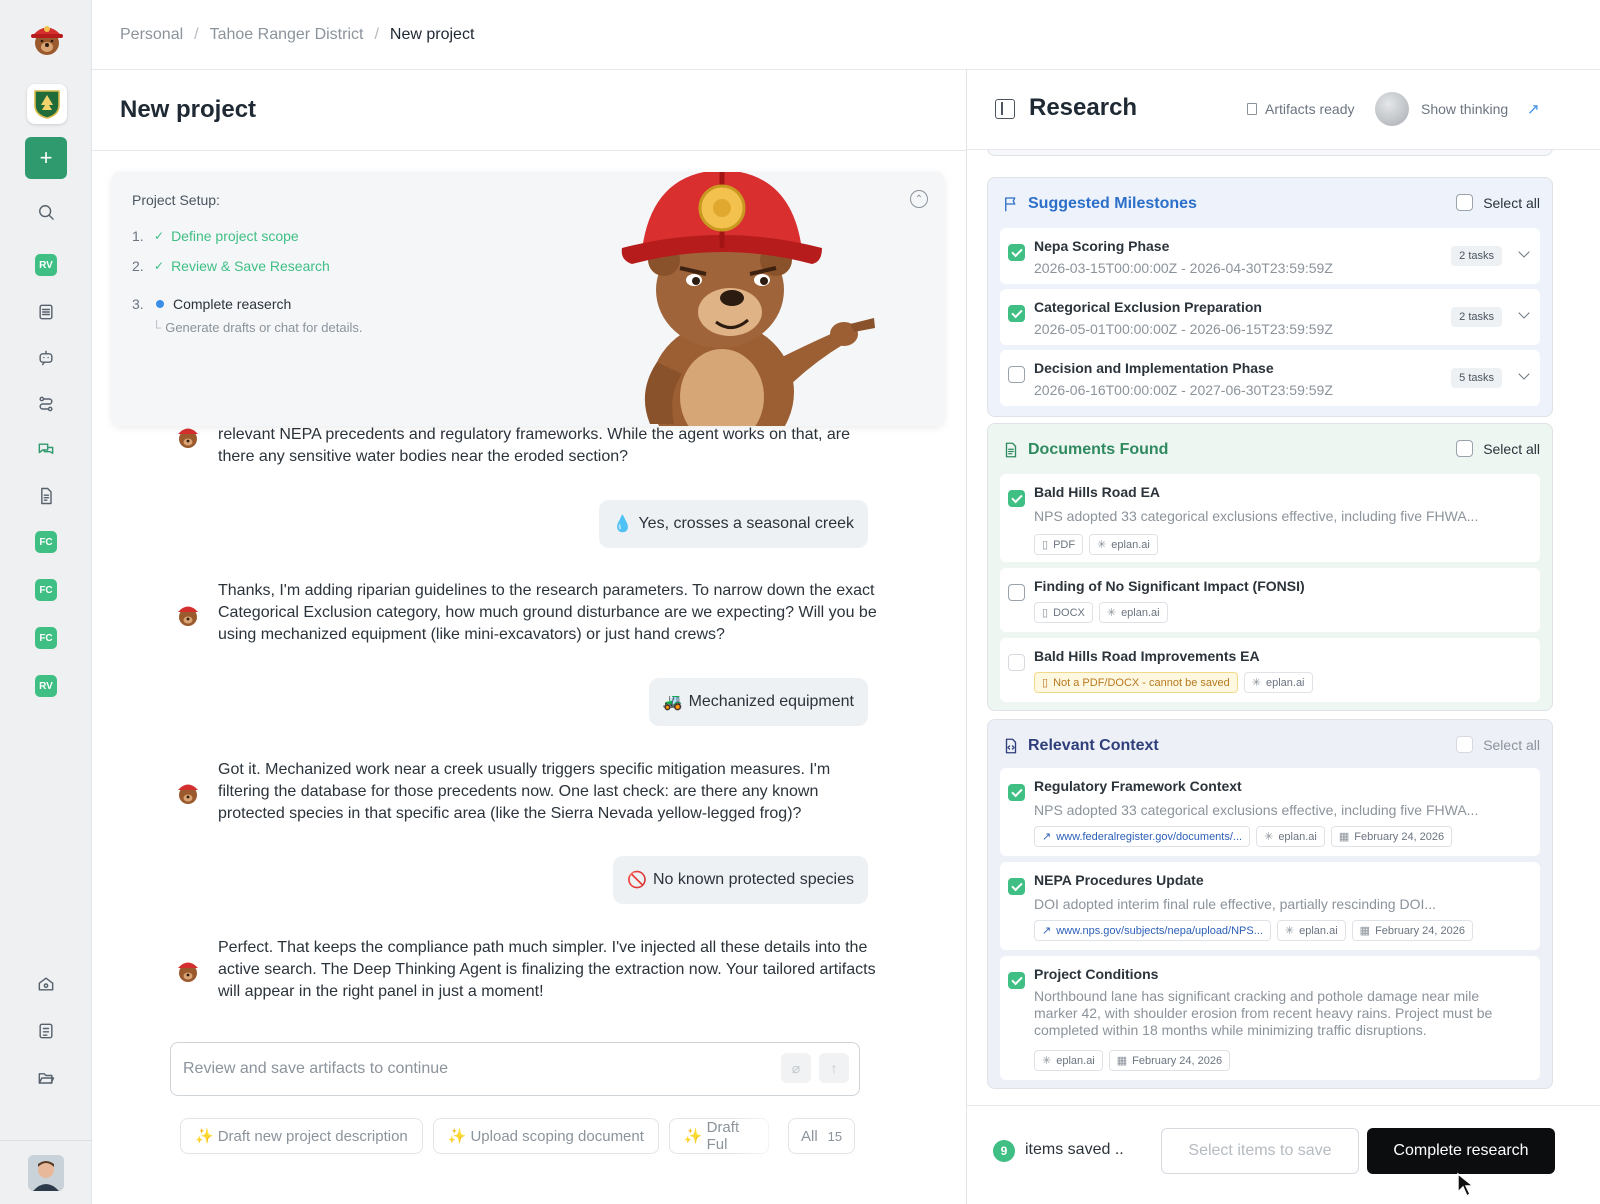 Image resolution: width=1600 pixels, height=1204 pixels. Describe the element at coordinates (46, 590) in the screenshot. I see `project-badge-fc-2: FC` at that location.